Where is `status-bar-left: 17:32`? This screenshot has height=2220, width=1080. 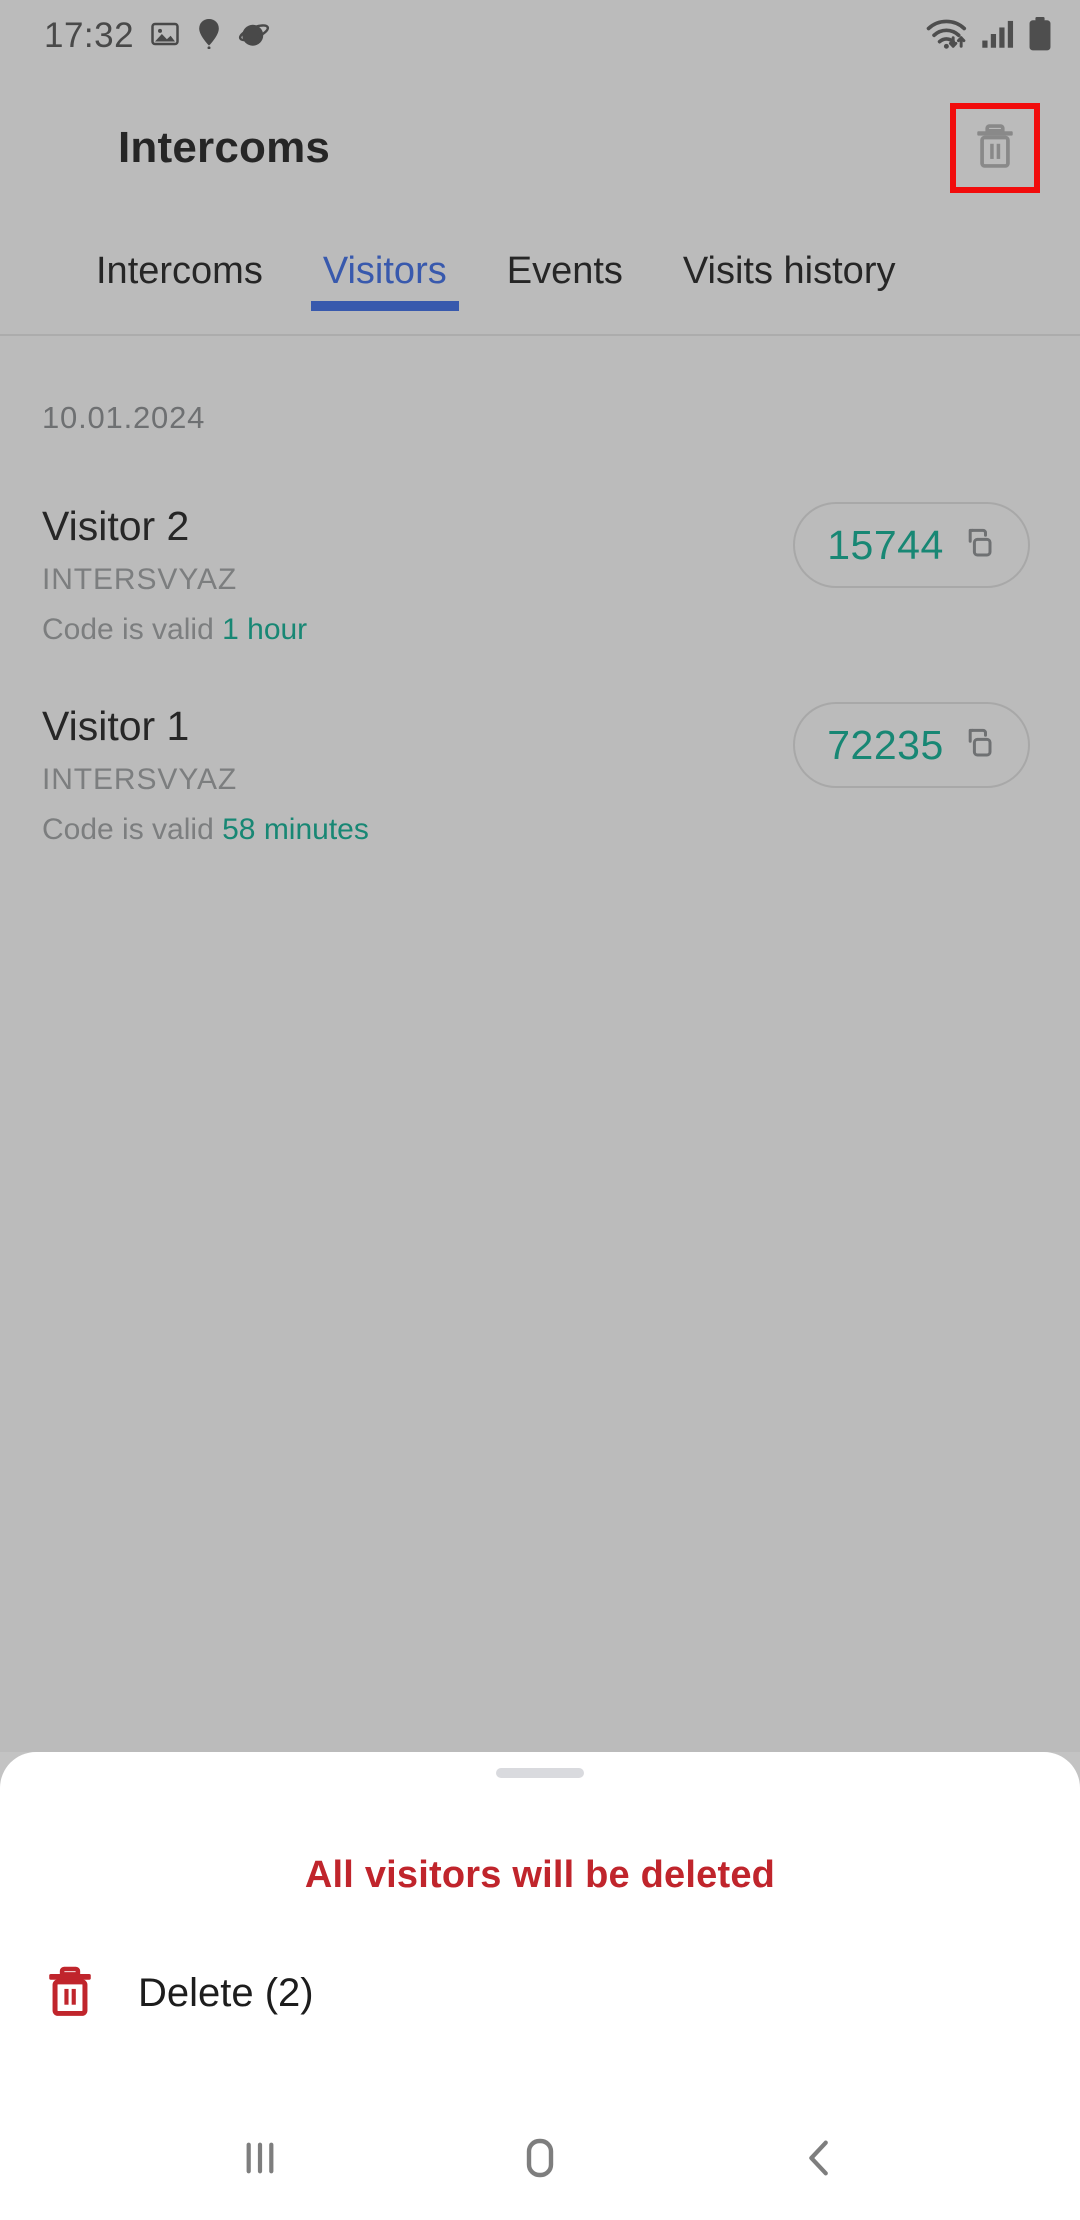
status-bar-left: 17:32 is located at coordinates (157, 36).